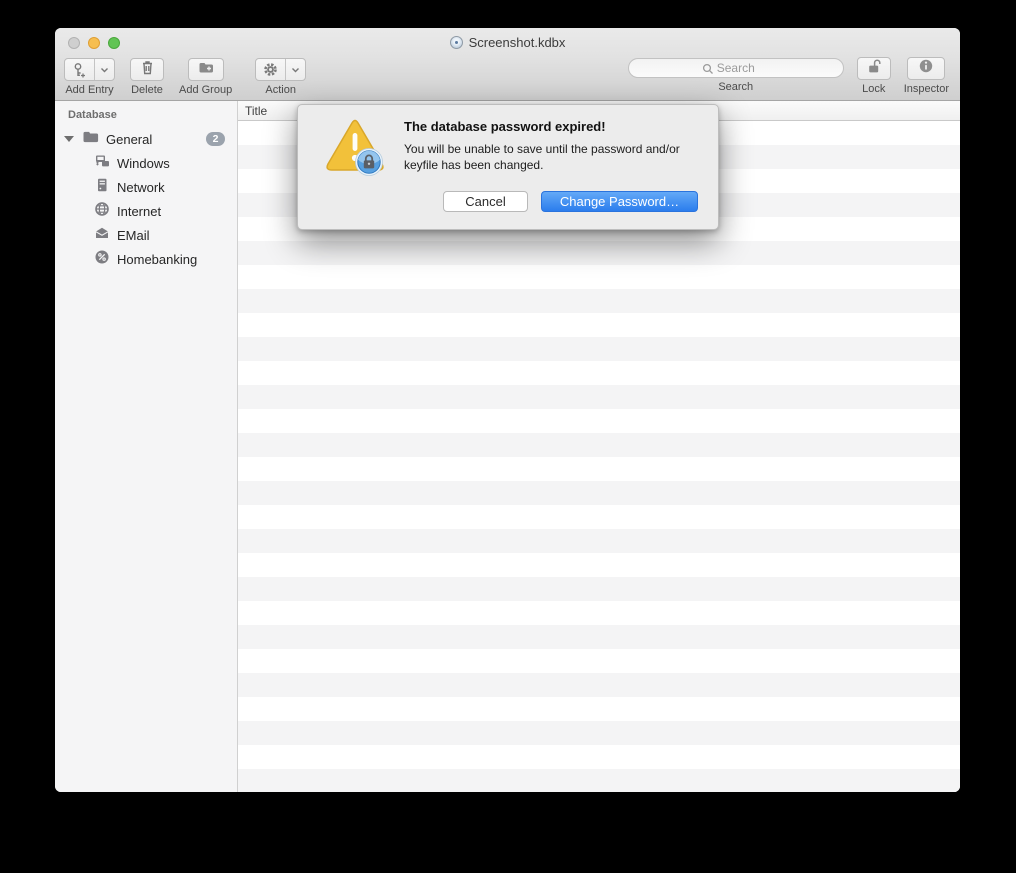 This screenshot has width=1016, height=873. What do you see at coordinates (735, 68) in the screenshot?
I see `search-input` at bounding box center [735, 68].